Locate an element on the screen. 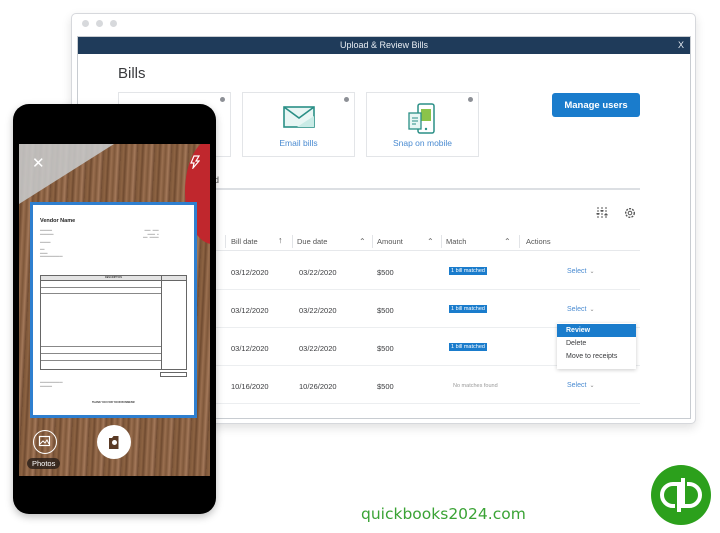 This screenshot has height=533, width=720. quickbooks-logo is located at coordinates (681, 495).